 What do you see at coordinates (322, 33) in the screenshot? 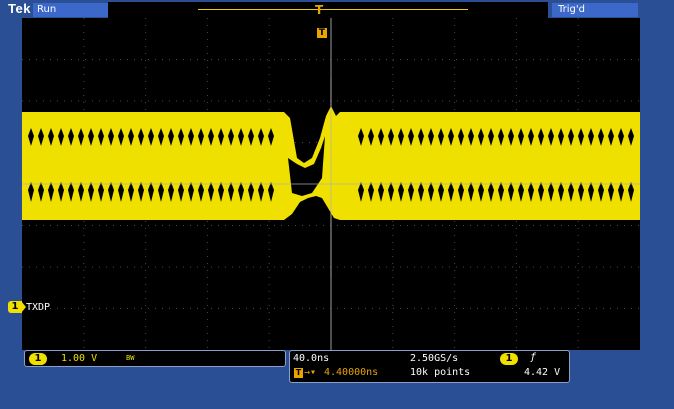
I see `trigger-position-icon: T` at bounding box center [322, 33].